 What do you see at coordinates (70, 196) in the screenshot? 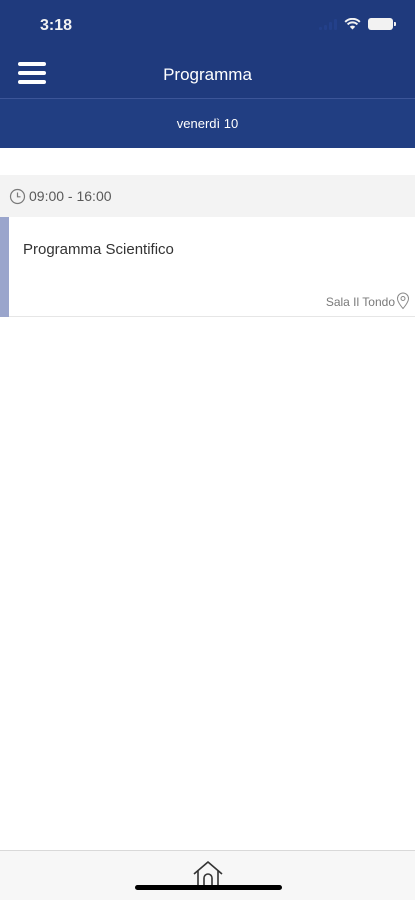
I see `timeslot-range: 09:00 - 16:00` at bounding box center [70, 196].